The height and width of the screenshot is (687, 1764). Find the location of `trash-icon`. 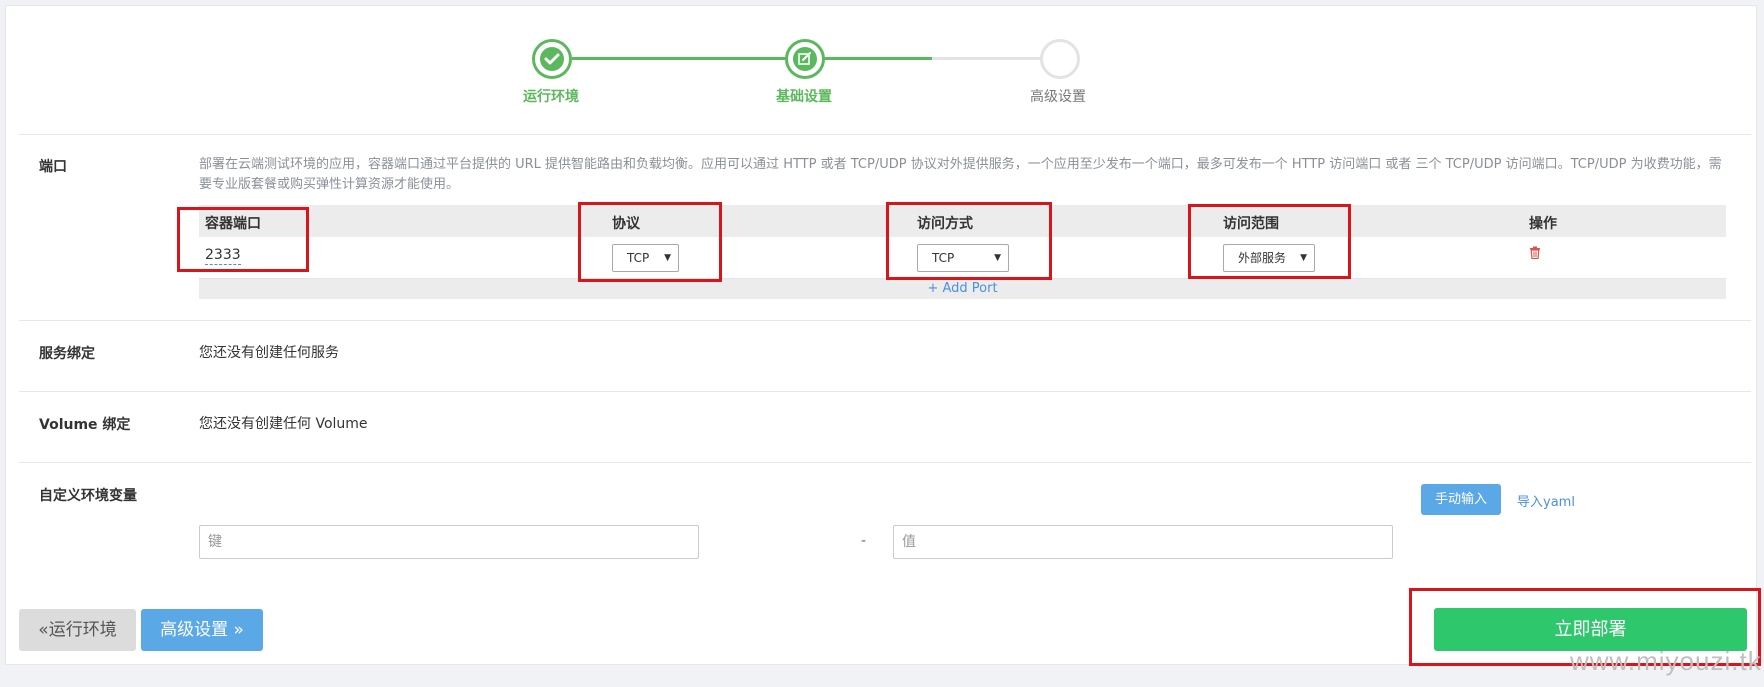

trash-icon is located at coordinates (1535, 252).